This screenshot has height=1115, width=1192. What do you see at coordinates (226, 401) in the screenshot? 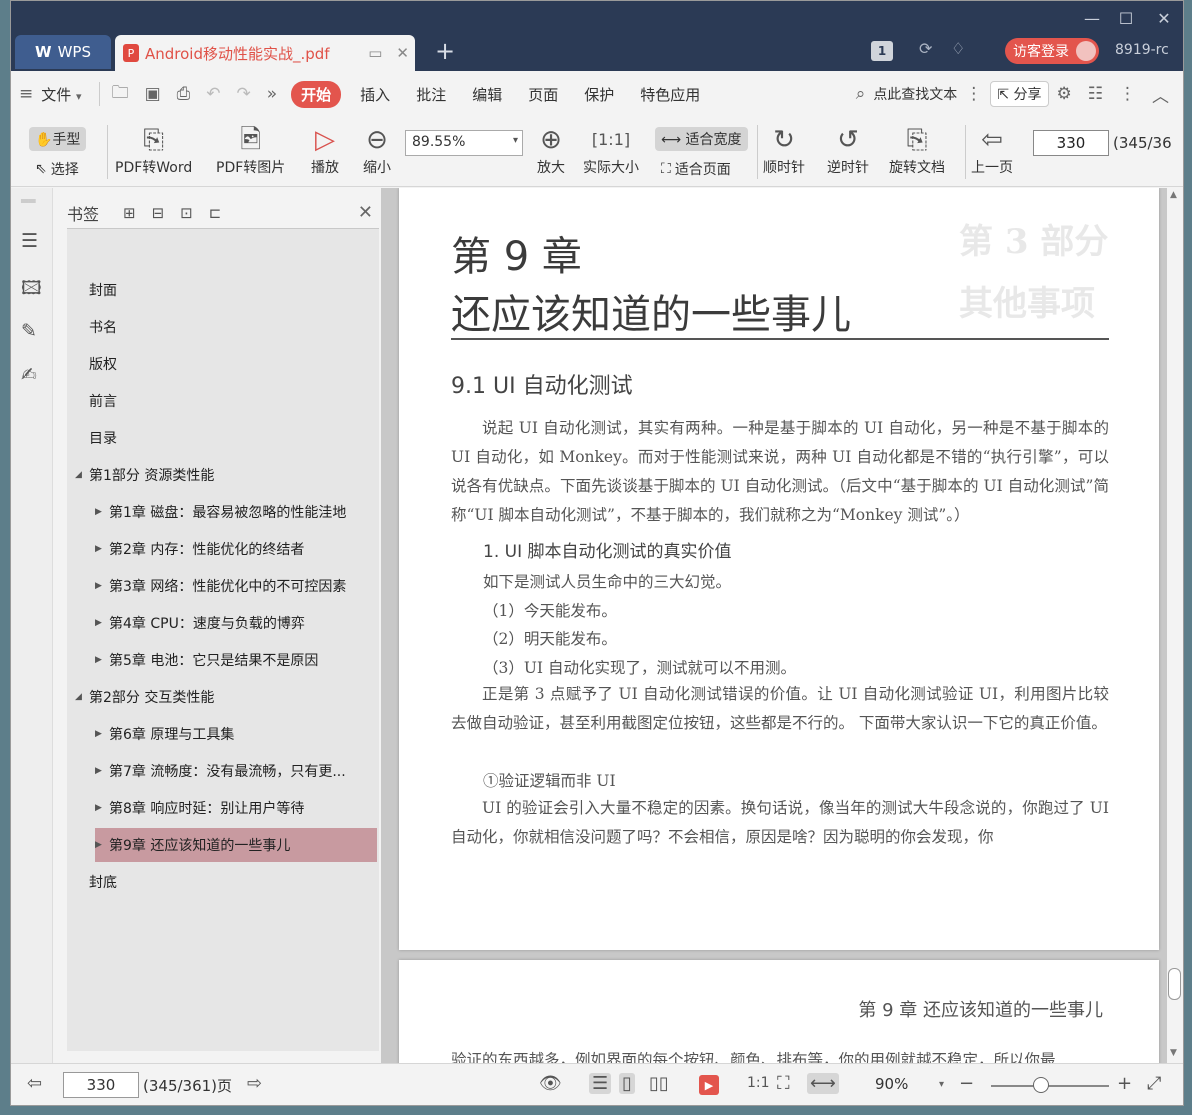
I see `bookmark-item: 前言` at bounding box center [226, 401].